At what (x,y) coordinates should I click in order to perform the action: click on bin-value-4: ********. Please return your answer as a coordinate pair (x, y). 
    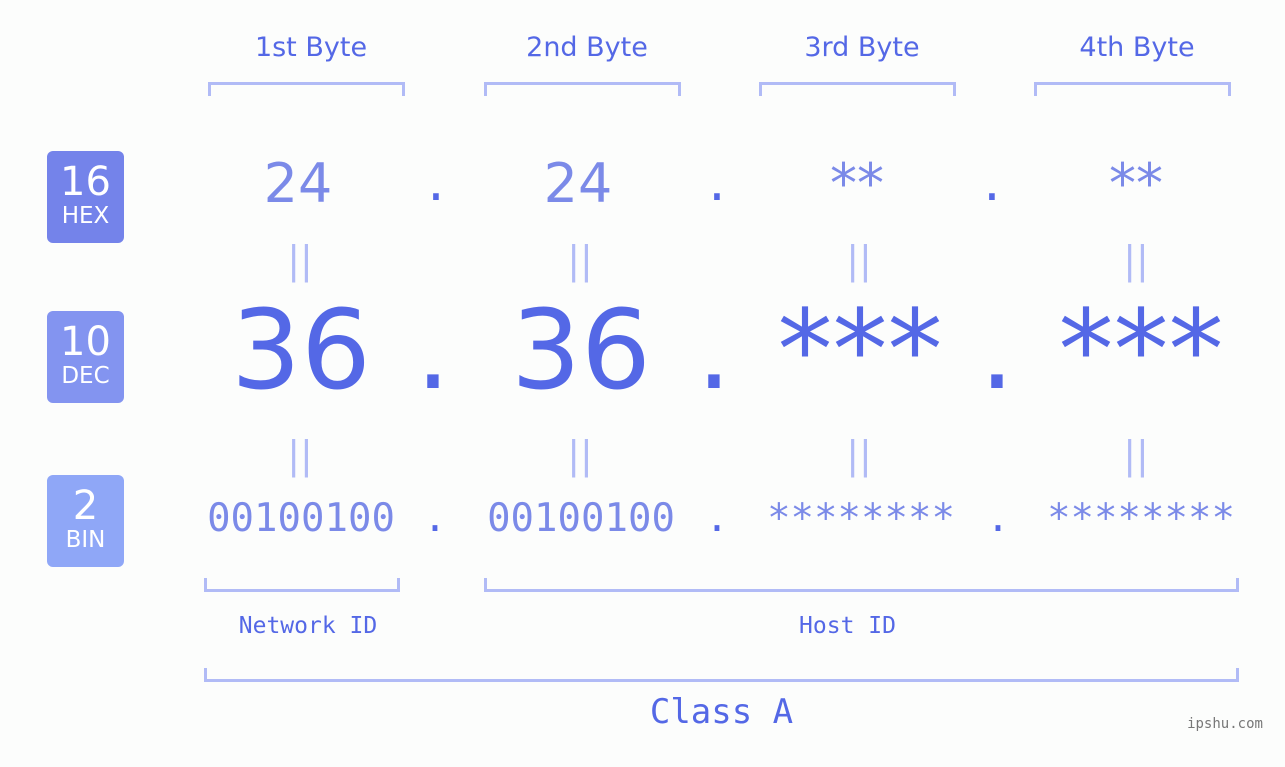
    Looking at the image, I should click on (1141, 518).